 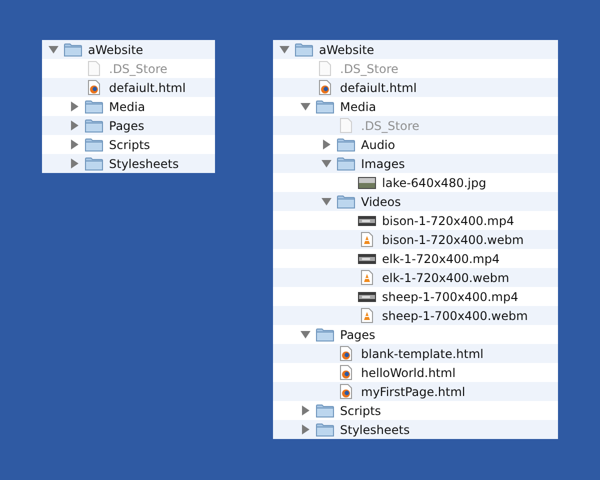 What do you see at coordinates (375, 429) in the screenshot?
I see `file-name: Stylesheets` at bounding box center [375, 429].